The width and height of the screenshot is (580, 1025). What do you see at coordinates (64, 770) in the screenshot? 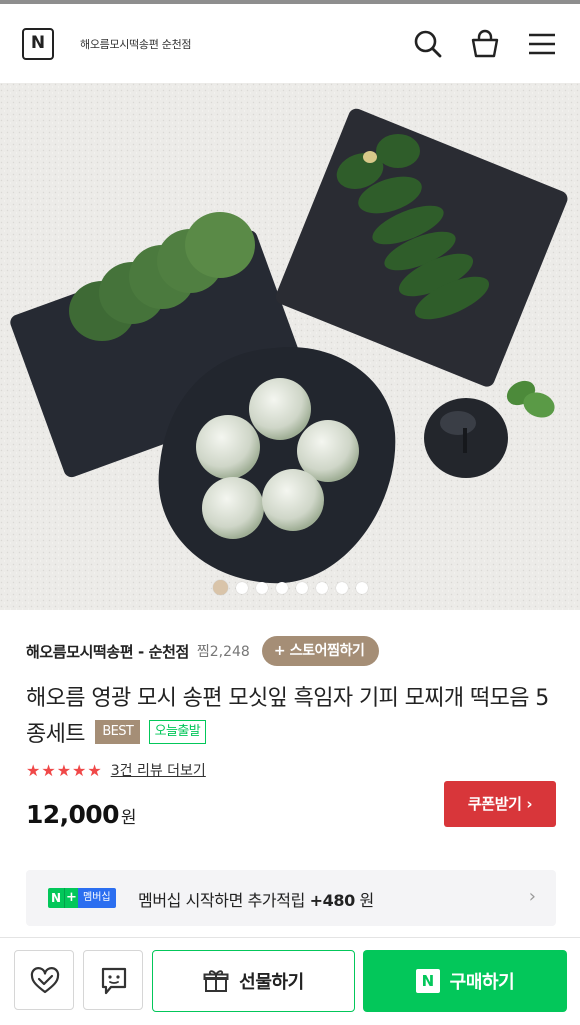
I see `star-rating: ★★★★★` at bounding box center [64, 770].